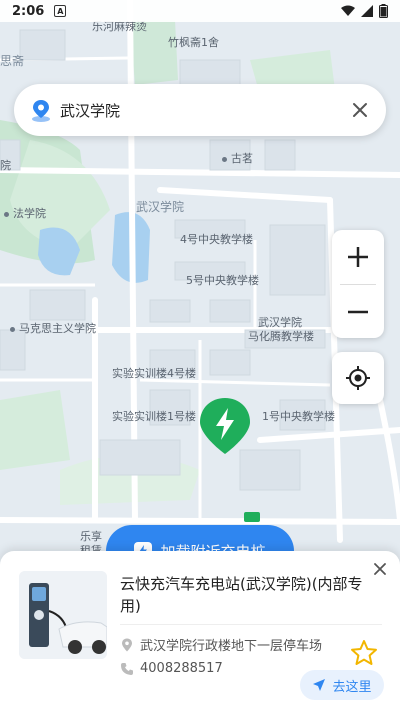 The height and width of the screenshot is (712, 400). What do you see at coordinates (251, 624) in the screenshot?
I see `card-divider` at bounding box center [251, 624].